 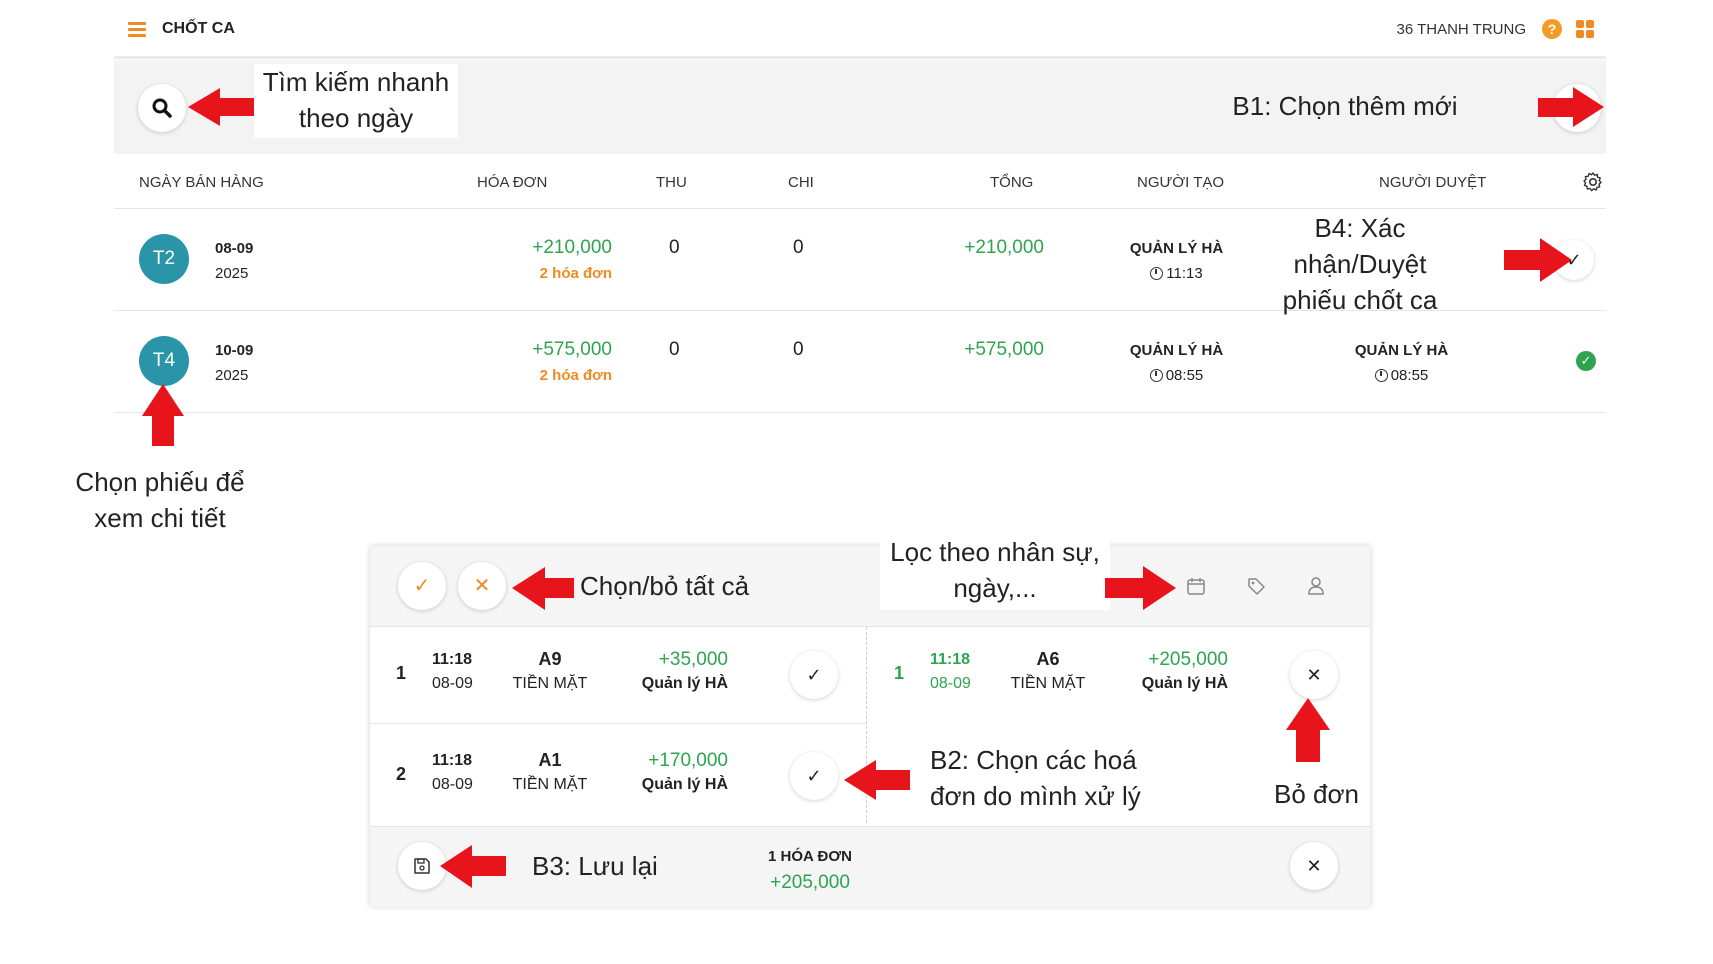 I want to click on top-bar: CHỐT CA 36 THANH TRUNG ?, so click(x=860, y=29).